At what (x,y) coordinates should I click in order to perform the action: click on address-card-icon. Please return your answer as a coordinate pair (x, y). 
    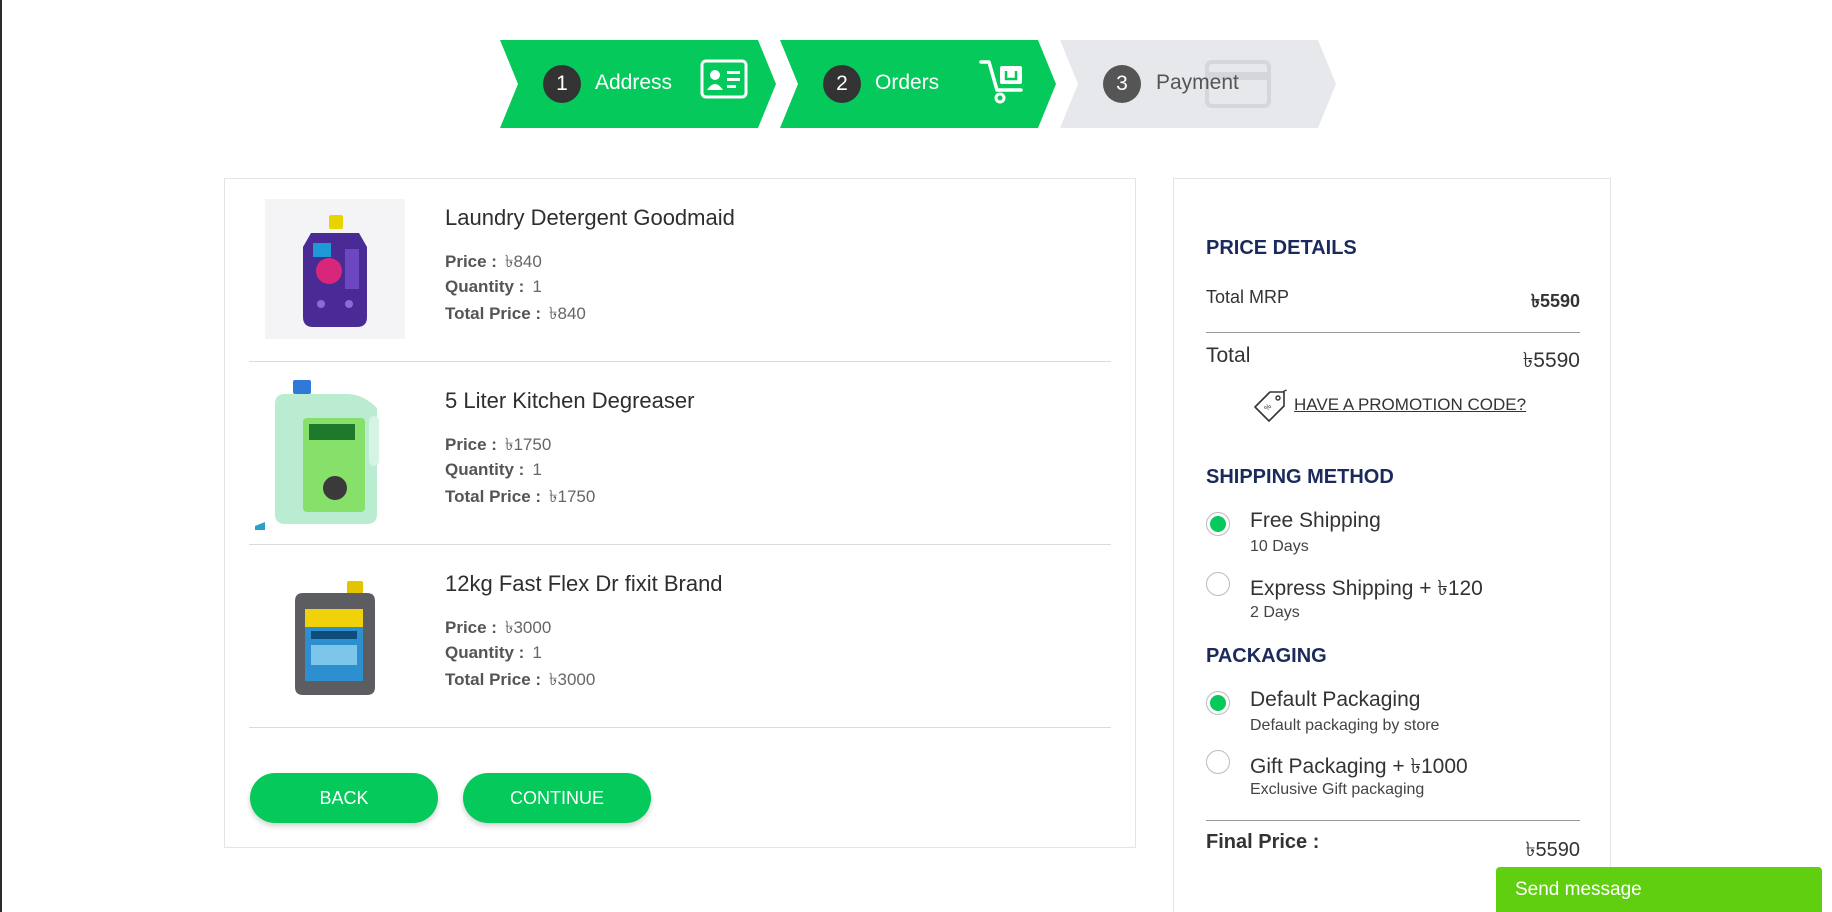
    Looking at the image, I should click on (724, 79).